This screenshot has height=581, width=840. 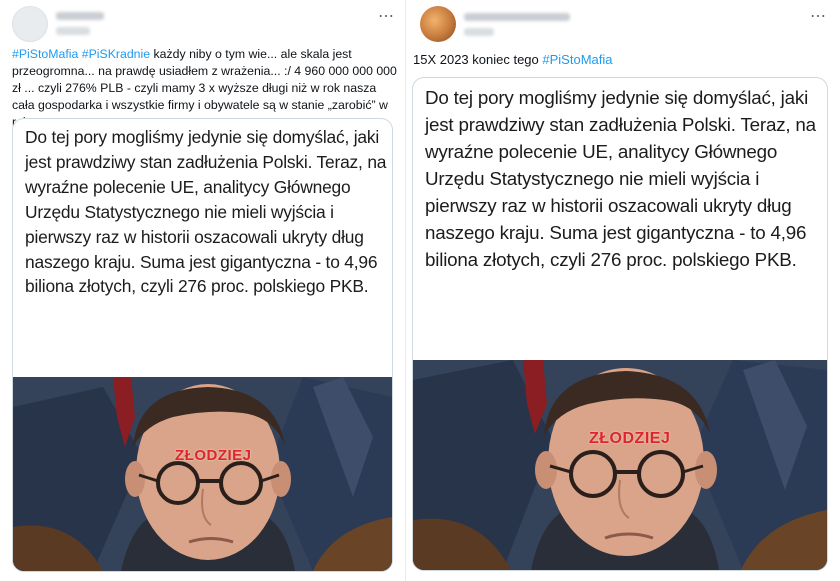 What do you see at coordinates (116, 54) in the screenshot?
I see `hashtag-link: #PiSKradnie` at bounding box center [116, 54].